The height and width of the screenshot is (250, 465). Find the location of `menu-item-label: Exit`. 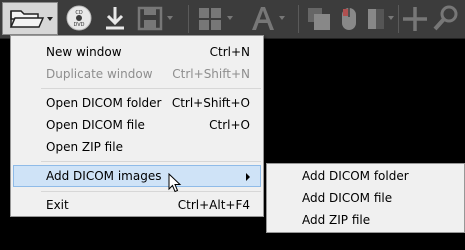

menu-item-label: Exit is located at coordinates (57, 205).